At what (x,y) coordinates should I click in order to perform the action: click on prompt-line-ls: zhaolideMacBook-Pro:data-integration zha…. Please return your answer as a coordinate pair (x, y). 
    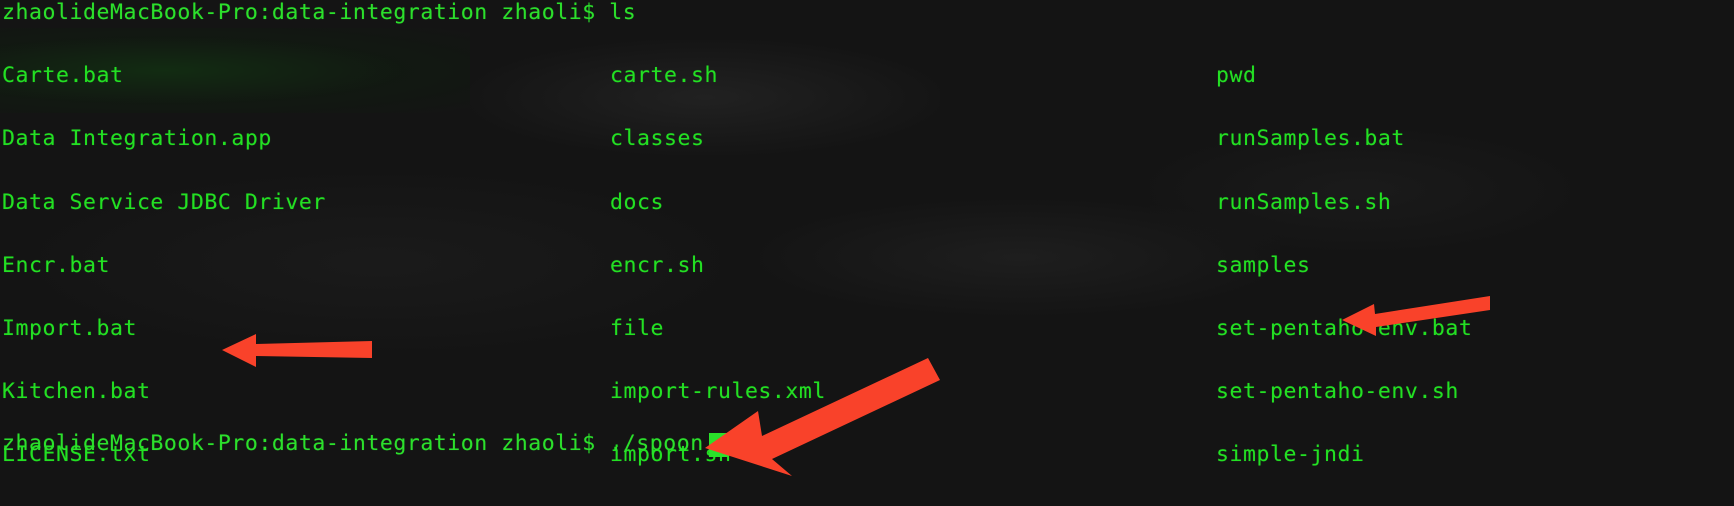
    Looking at the image, I should click on (319, 12).